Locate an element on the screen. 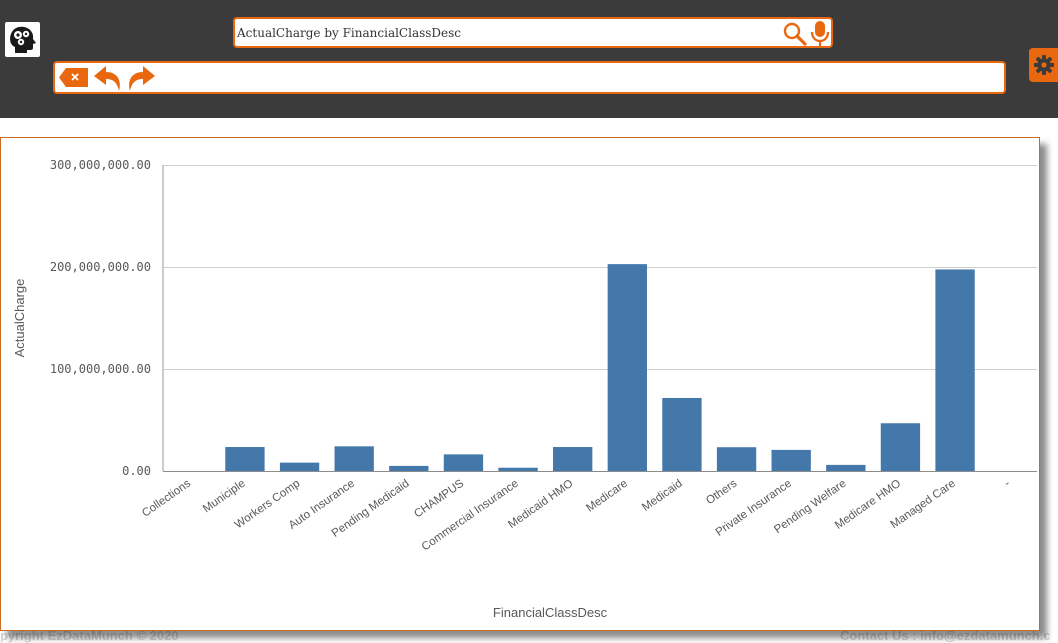  clear-icon is located at coordinates (74, 77).